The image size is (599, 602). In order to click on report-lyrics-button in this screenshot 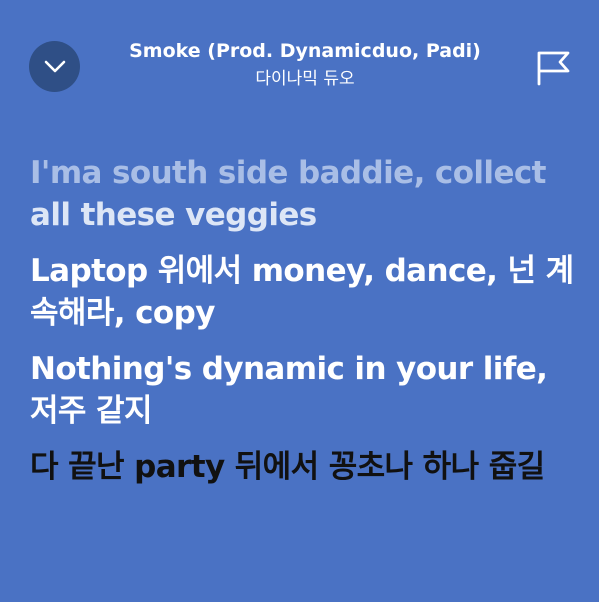, I will do `click(554, 67)`.